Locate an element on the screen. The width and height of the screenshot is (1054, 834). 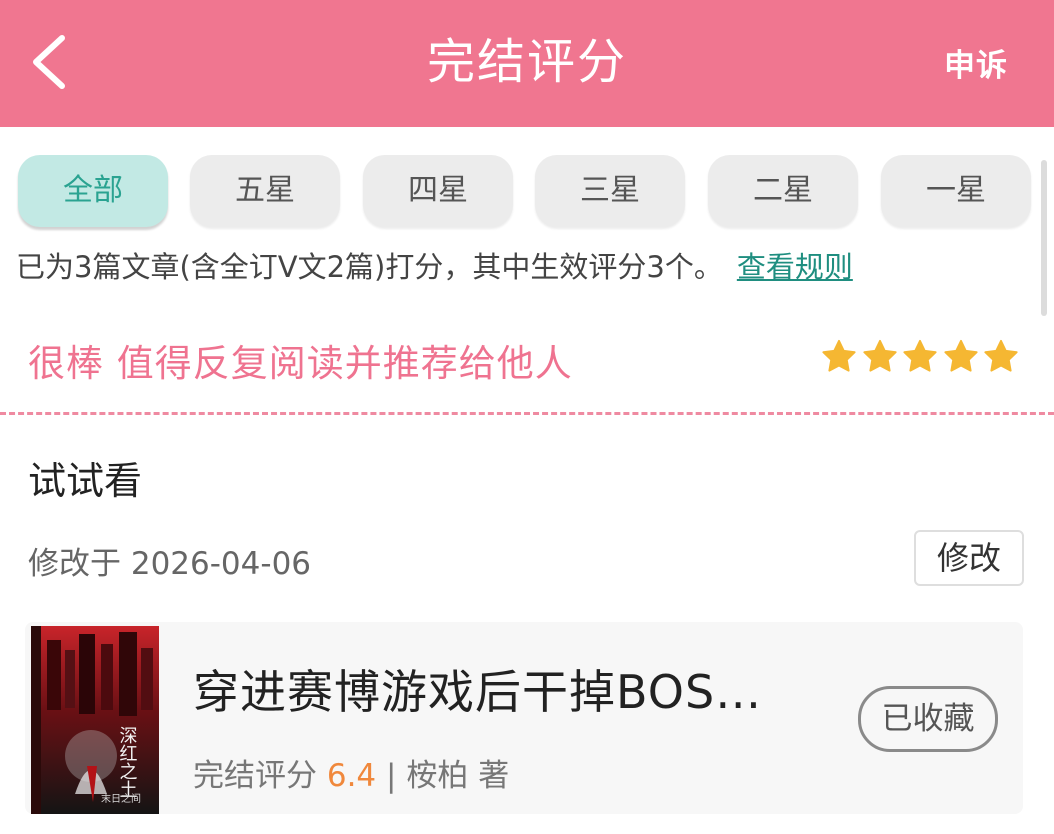
book-score: 6.4 is located at coordinates (351, 776).